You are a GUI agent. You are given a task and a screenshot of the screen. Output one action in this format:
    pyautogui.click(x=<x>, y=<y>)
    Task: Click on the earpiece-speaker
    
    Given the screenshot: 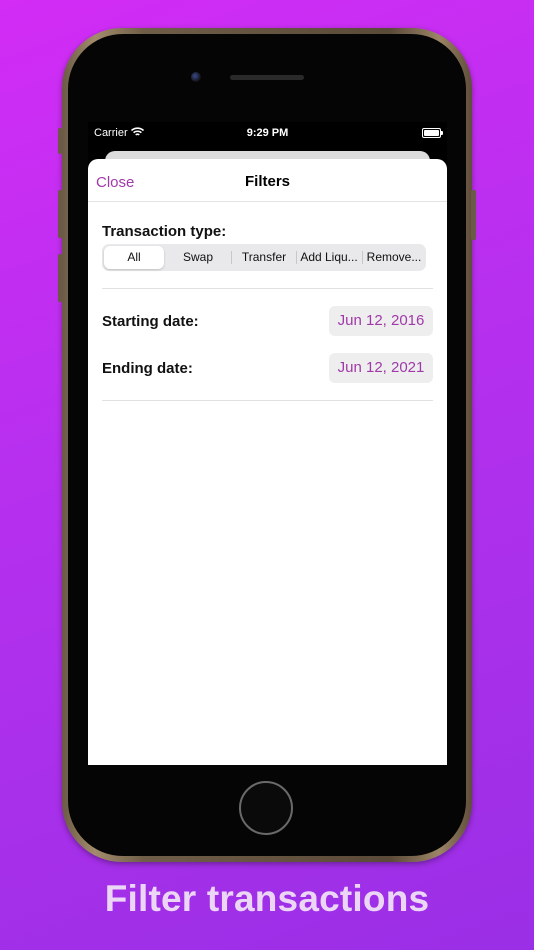 What is the action you would take?
    pyautogui.click(x=267, y=77)
    